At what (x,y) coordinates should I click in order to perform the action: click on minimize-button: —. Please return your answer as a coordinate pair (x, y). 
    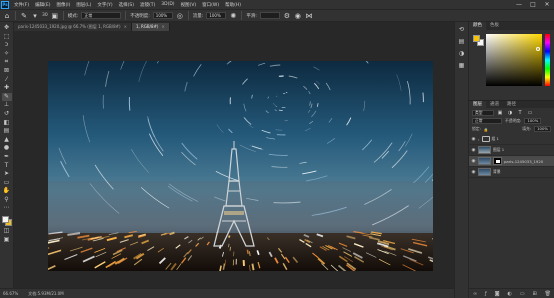
    Looking at the image, I should click on (519, 4).